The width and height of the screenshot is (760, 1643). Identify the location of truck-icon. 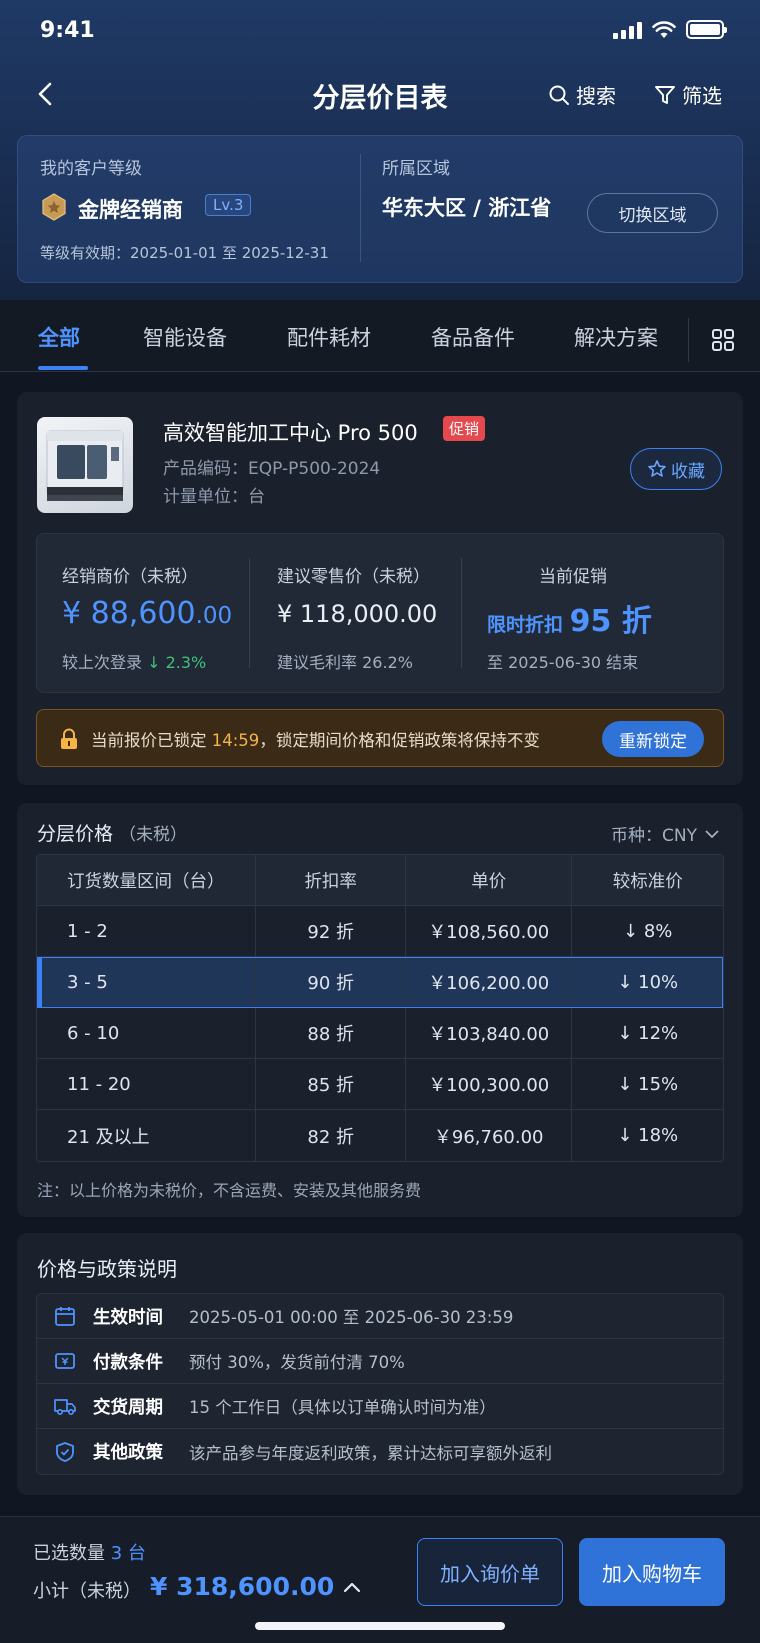
(65, 1407).